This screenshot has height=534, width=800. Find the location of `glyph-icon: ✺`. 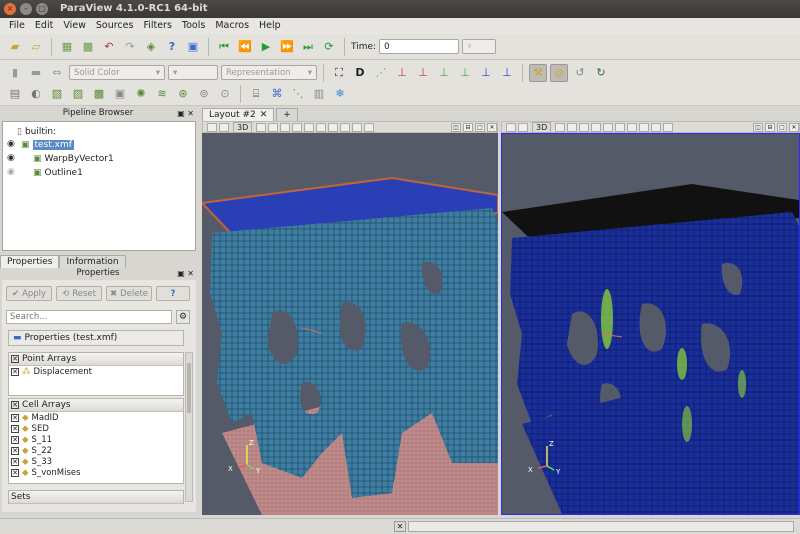

glyph-icon: ✺ is located at coordinates (141, 94).